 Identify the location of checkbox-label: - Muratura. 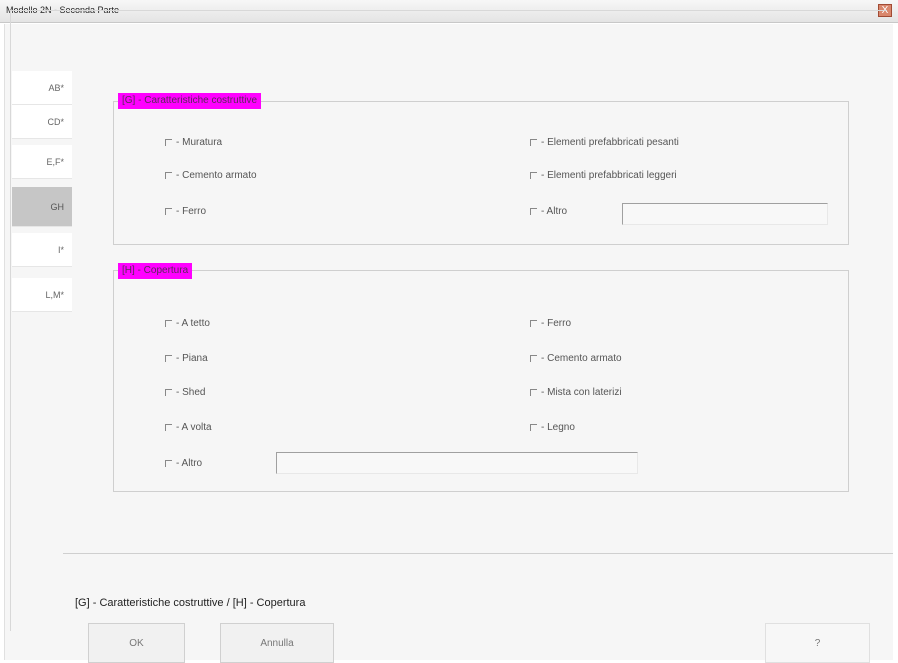
(199, 142).